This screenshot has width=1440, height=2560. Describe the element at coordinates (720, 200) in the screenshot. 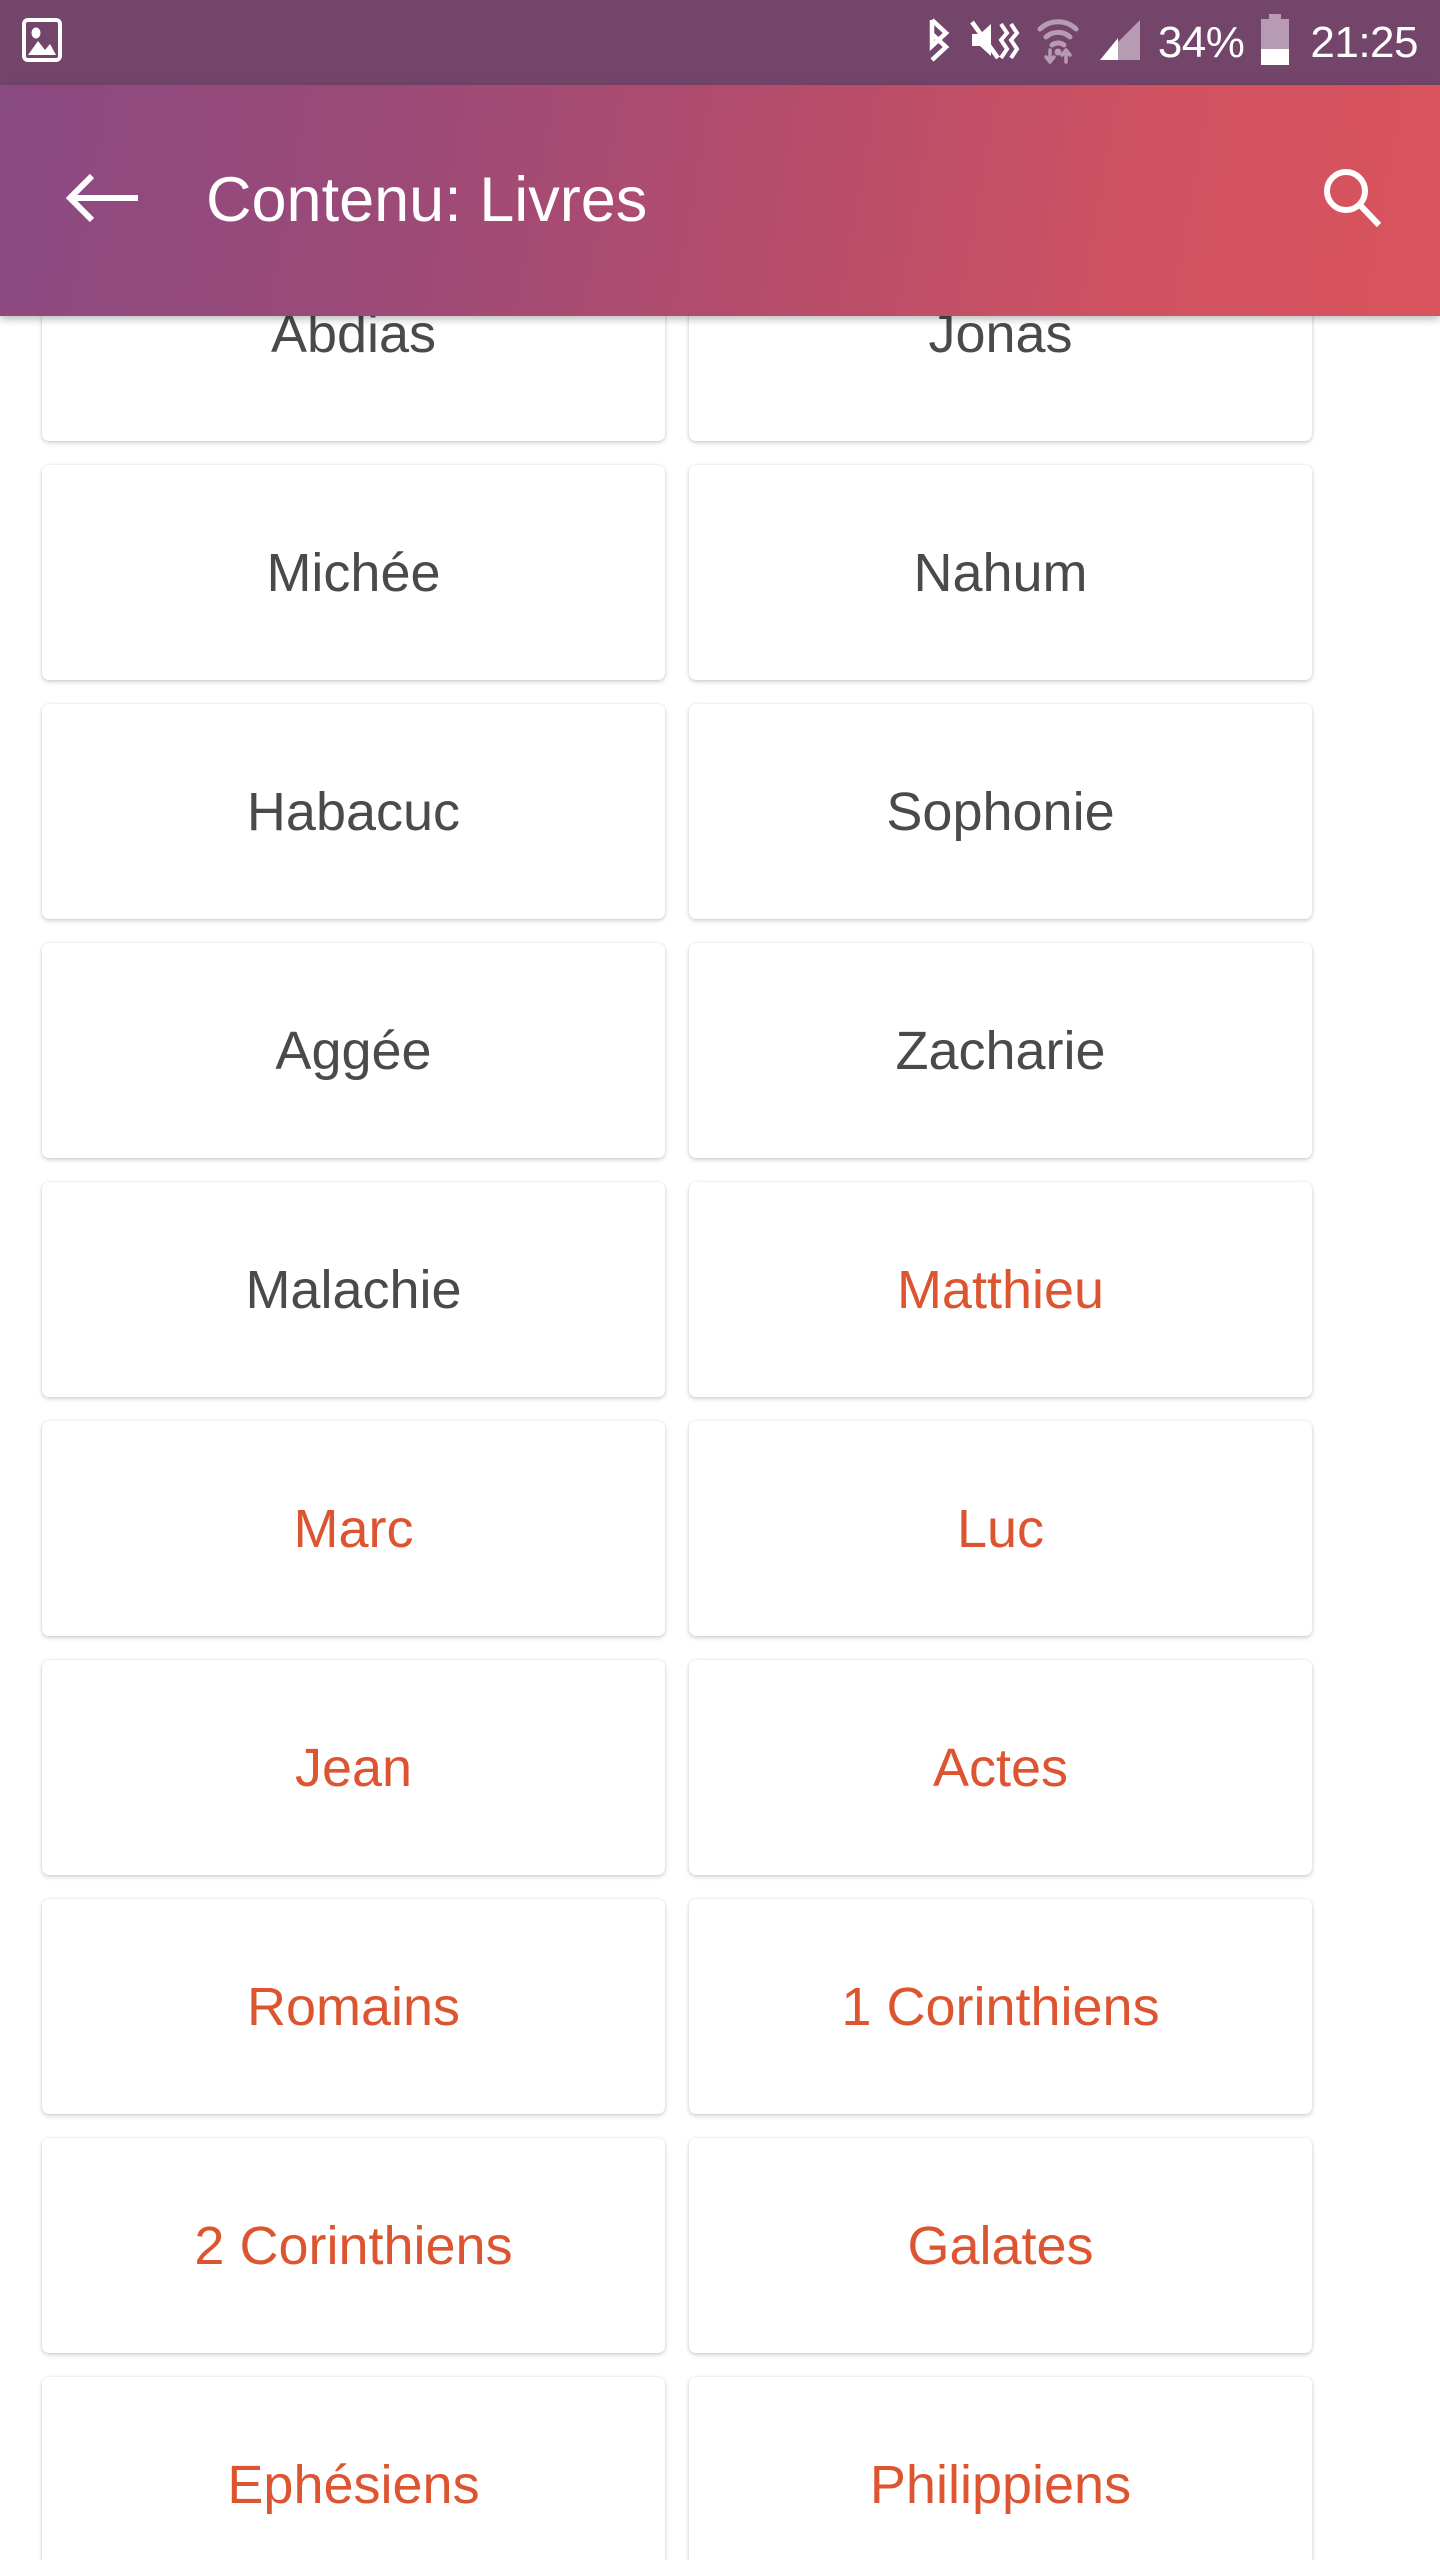

I see `app-bar: Contenu: Livres` at that location.